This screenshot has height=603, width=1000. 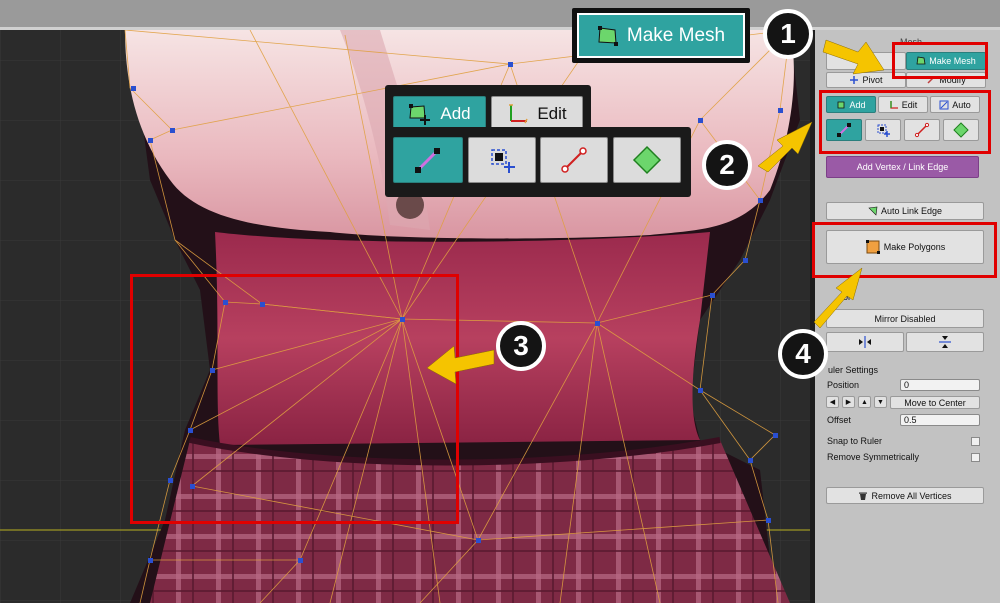 I want to click on step-4-badge: 4, so click(x=803, y=354).